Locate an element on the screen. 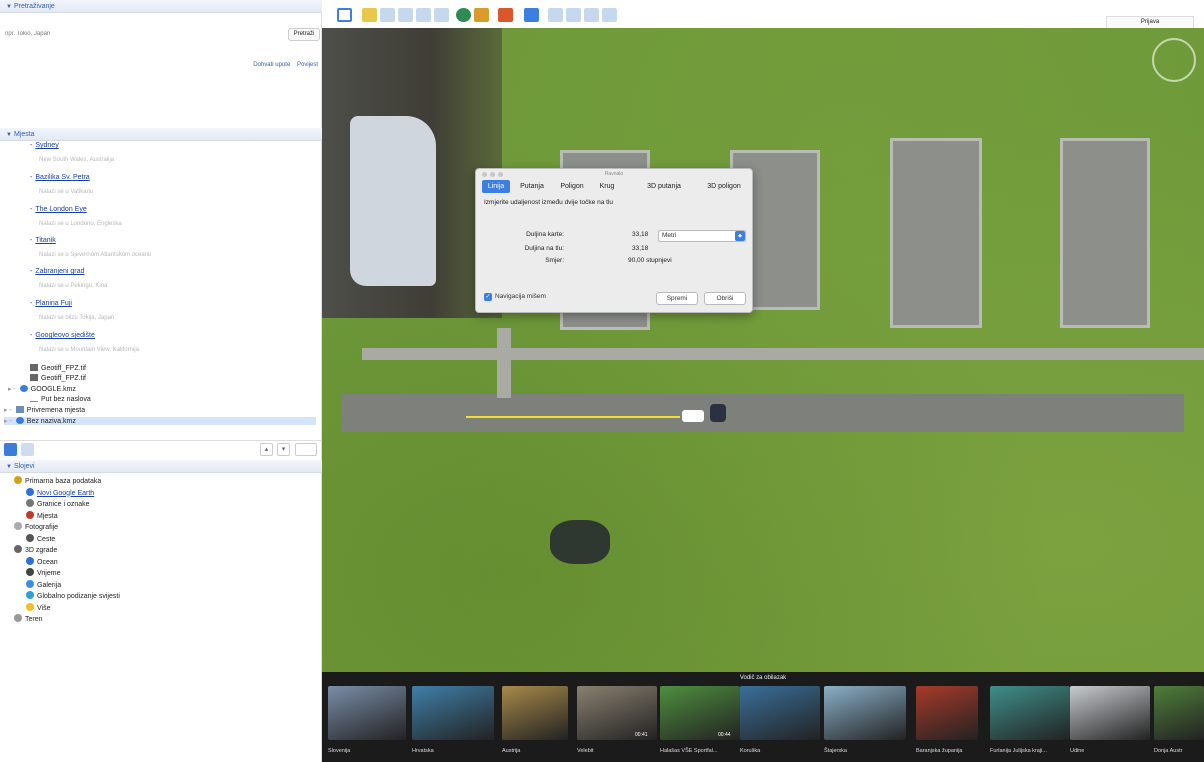  place-basilica: - Bazilika Sv. Petra Nalazi se u Vatikanu is located at coordinates (61, 184).